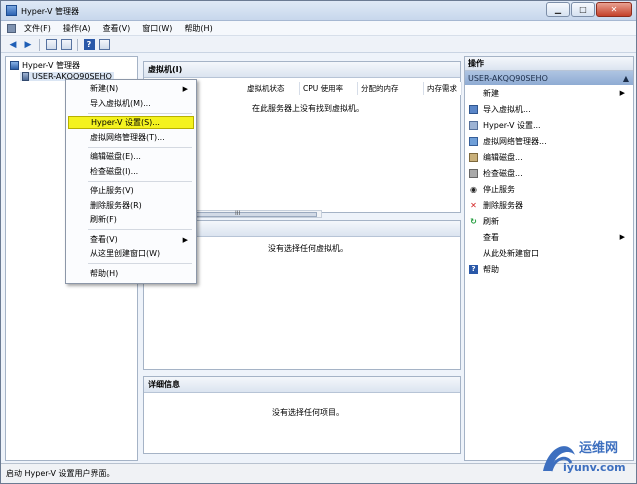 Image resolution: width=637 pixels, height=484 pixels. I want to click on blank-icon, so click(473, 253).